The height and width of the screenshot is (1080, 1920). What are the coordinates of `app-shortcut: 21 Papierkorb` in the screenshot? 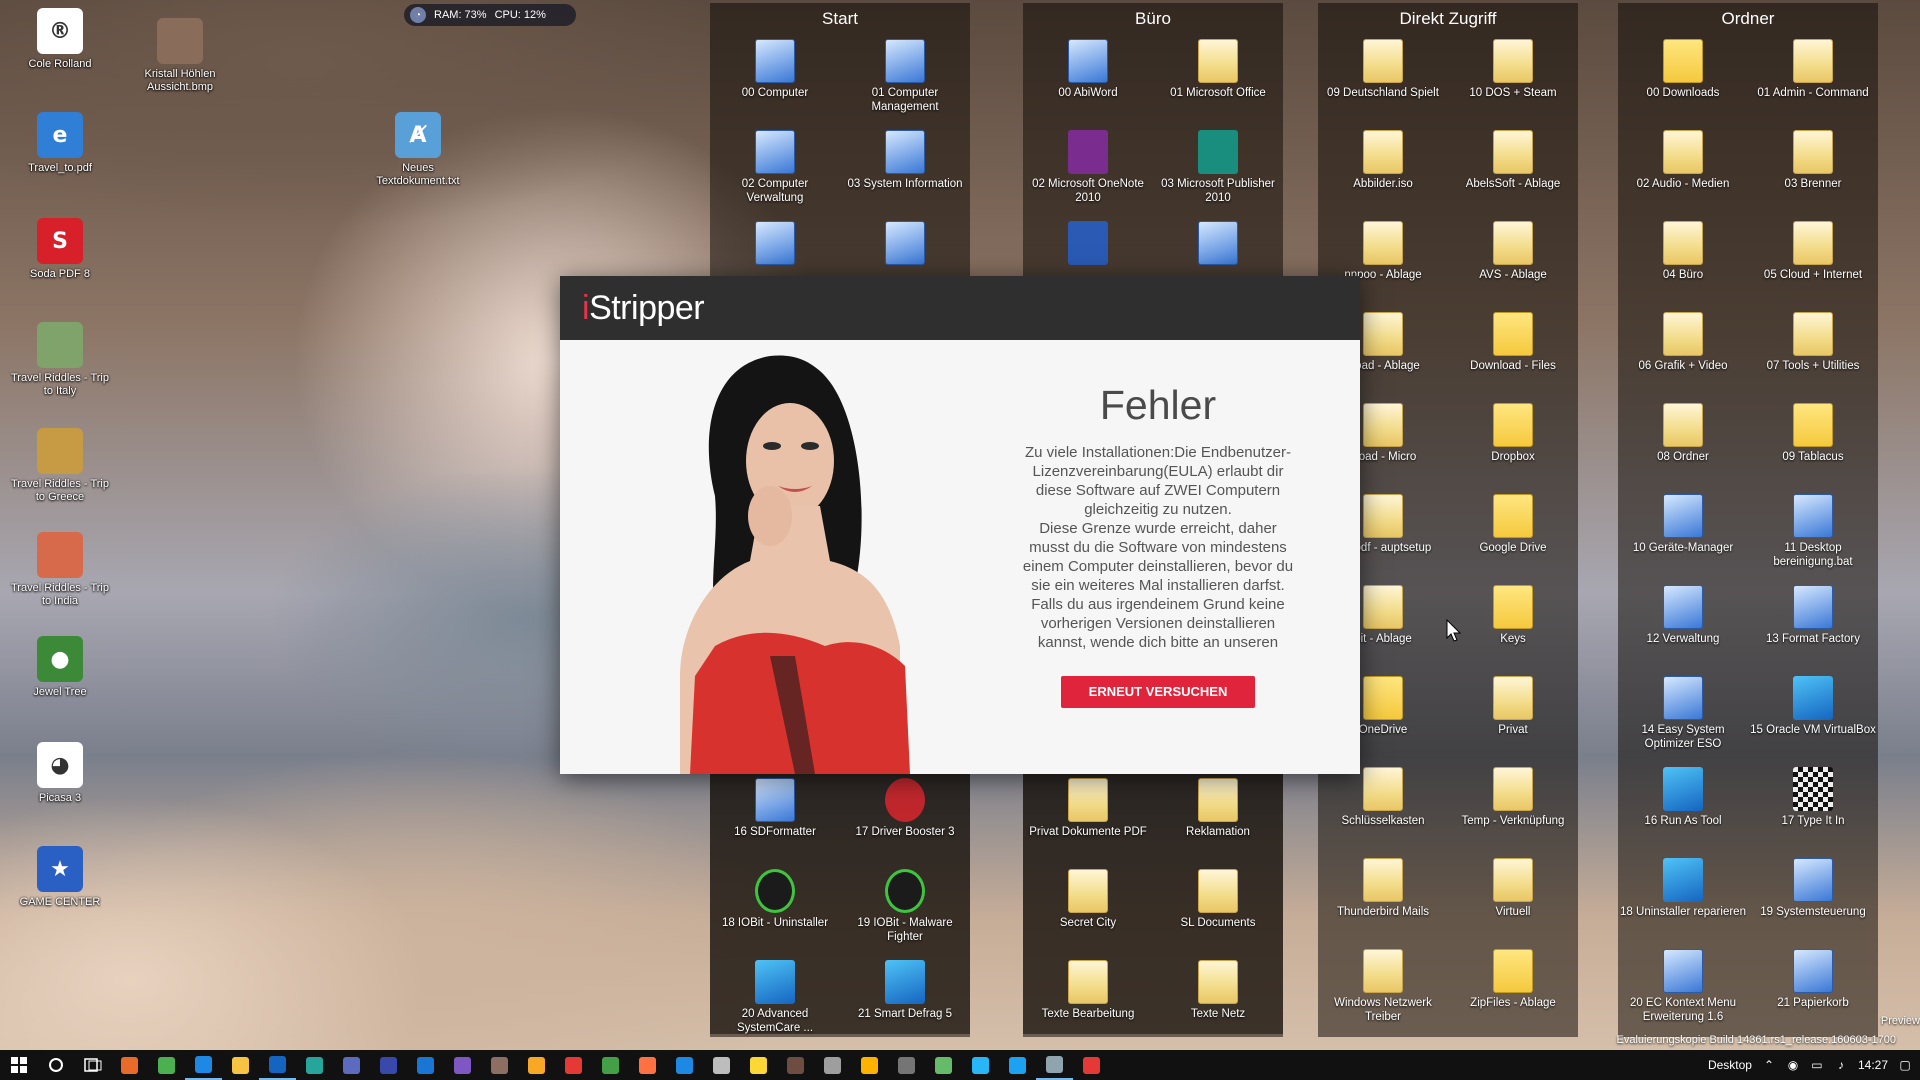 It's located at (1813, 990).